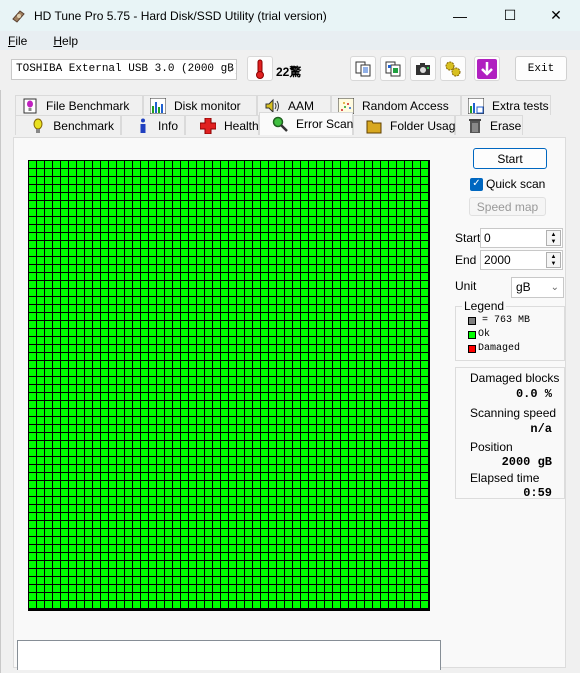 Image resolution: width=580 pixels, height=673 pixels. I want to click on screenshot-button, so click(423, 68).